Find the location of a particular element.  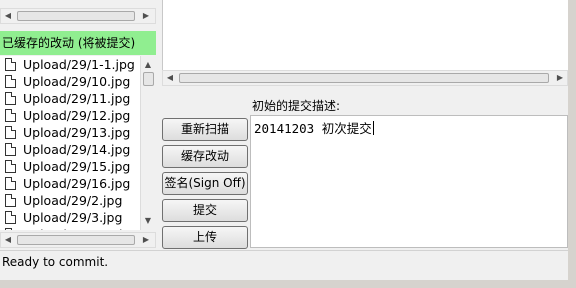

diff-hscrollbar: ◀ ▶ is located at coordinates (365, 78).